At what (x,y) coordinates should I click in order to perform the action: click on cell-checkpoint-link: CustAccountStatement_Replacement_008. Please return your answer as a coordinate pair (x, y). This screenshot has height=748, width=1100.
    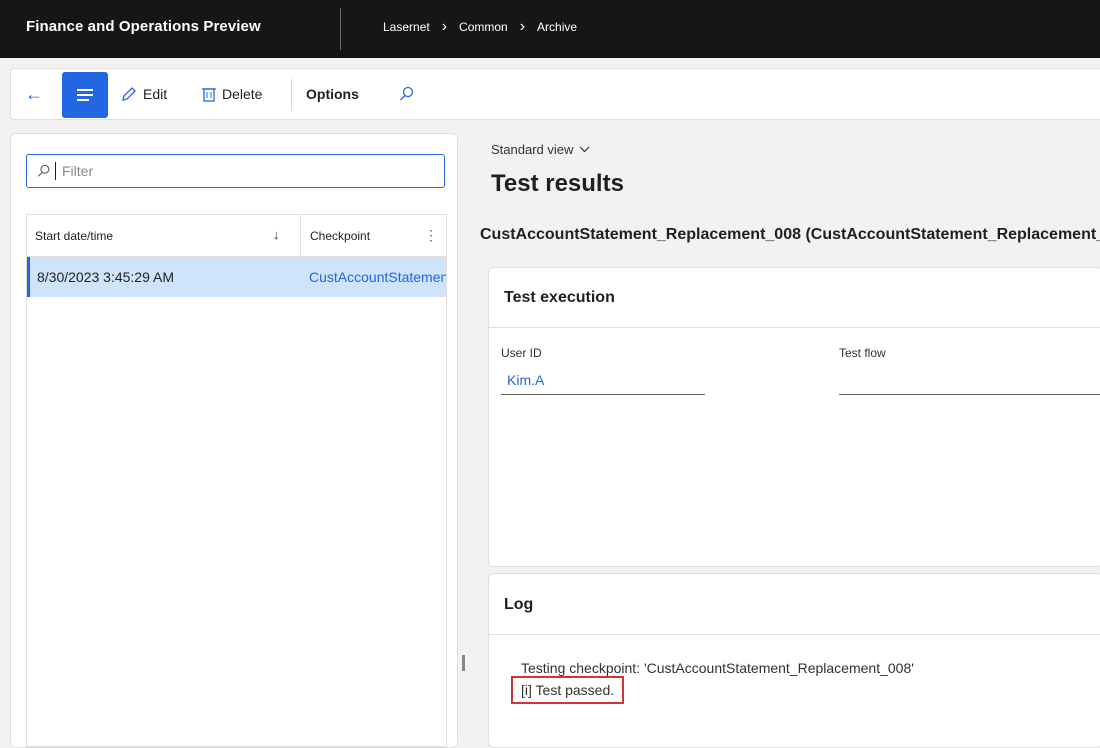
    Looking at the image, I should click on (373, 277).